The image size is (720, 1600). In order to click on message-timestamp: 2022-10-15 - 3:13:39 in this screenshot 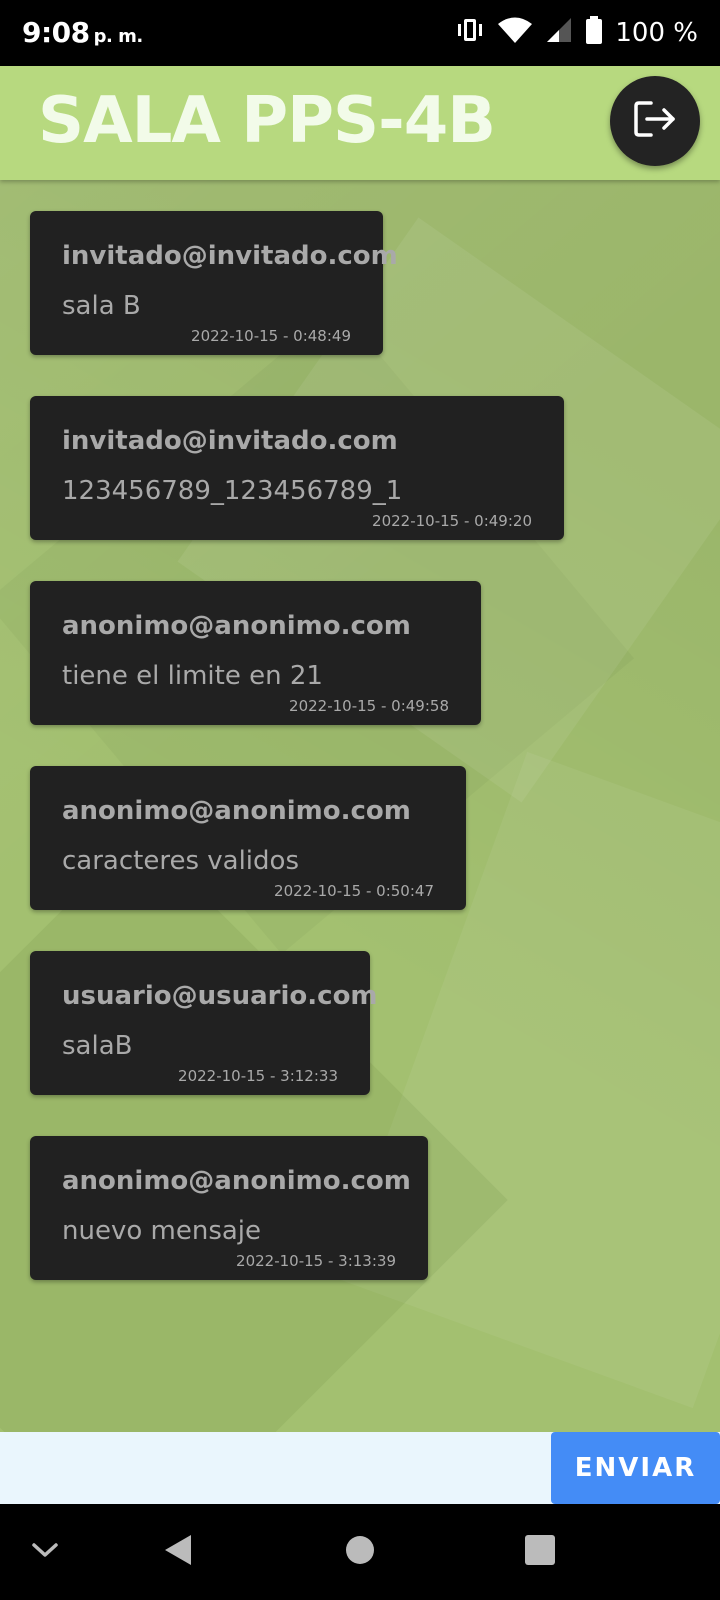, I will do `click(316, 1261)`.